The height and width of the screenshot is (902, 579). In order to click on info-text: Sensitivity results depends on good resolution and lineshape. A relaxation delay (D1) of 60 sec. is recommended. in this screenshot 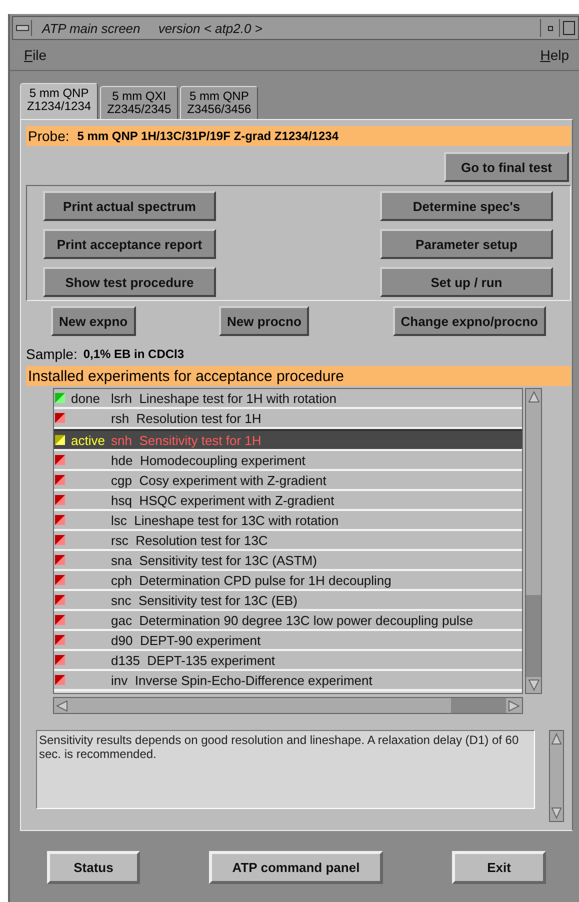, I will do `click(285, 769)`.